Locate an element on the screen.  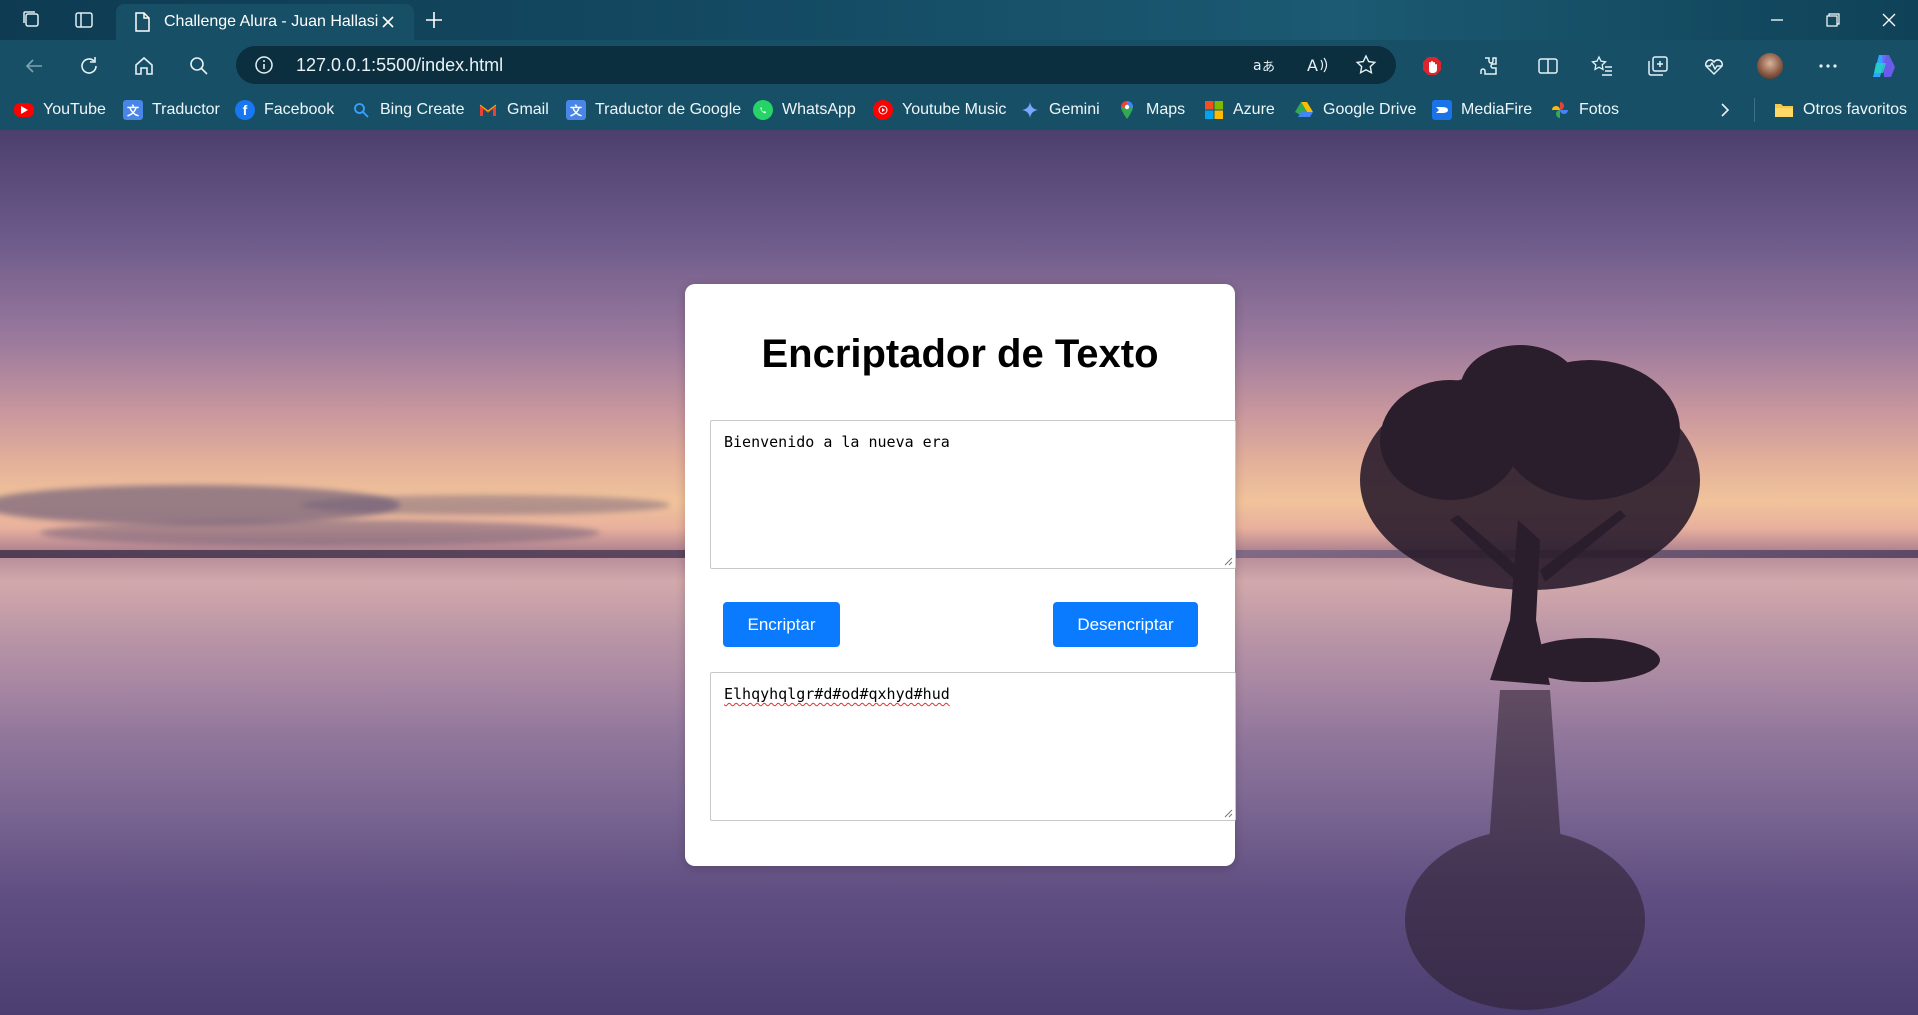
bookmark-label: Traductor de Google is located at coordinates (668, 109).